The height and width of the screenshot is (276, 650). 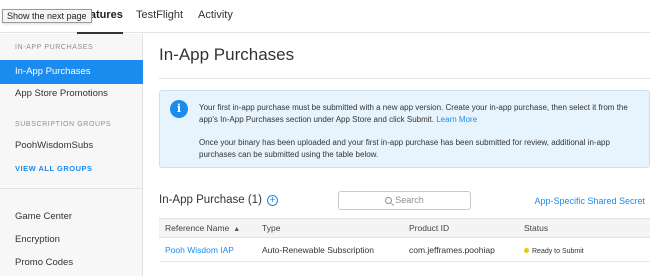 What do you see at coordinates (71, 146) in the screenshot?
I see `sidebar-item-poohwisdomsubs: PoohWisdomSubs` at bounding box center [71, 146].